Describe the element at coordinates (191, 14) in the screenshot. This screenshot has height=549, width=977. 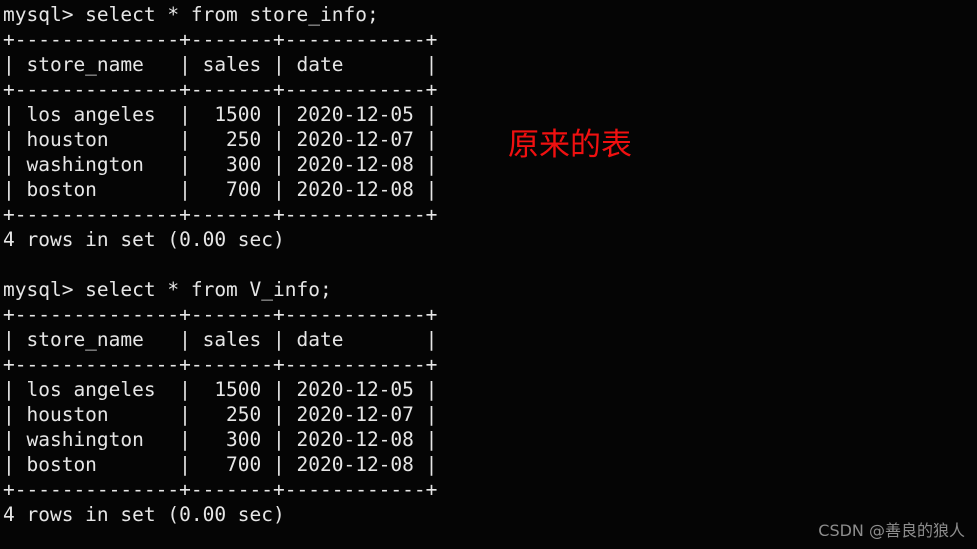
I see `console-line: mysql> select * from store_info;` at that location.